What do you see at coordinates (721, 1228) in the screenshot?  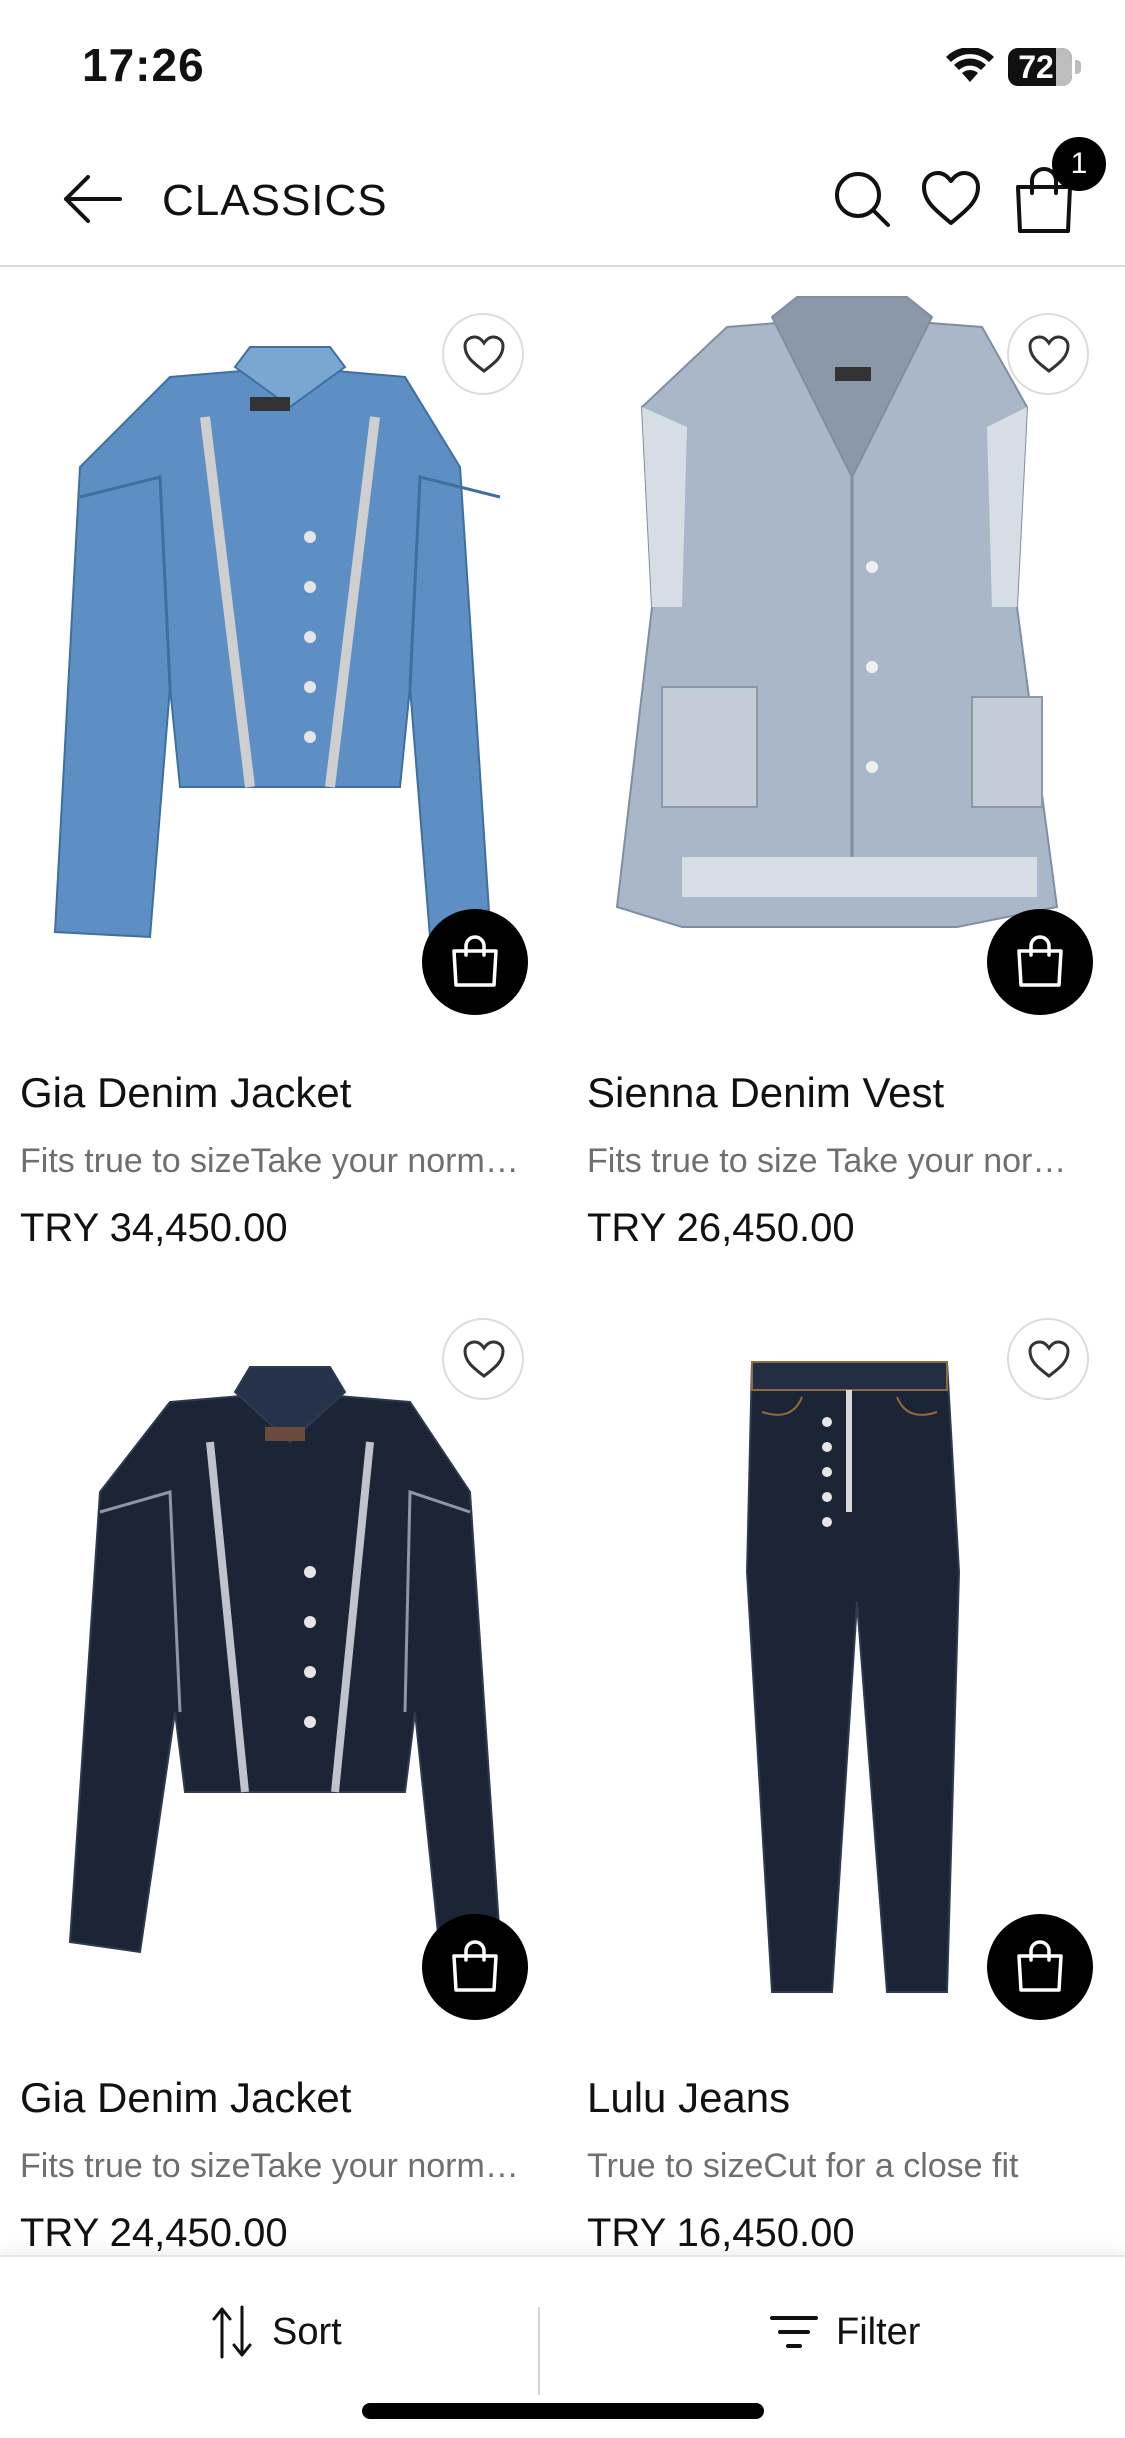 I see `product-price: TRY 26,450.00` at bounding box center [721, 1228].